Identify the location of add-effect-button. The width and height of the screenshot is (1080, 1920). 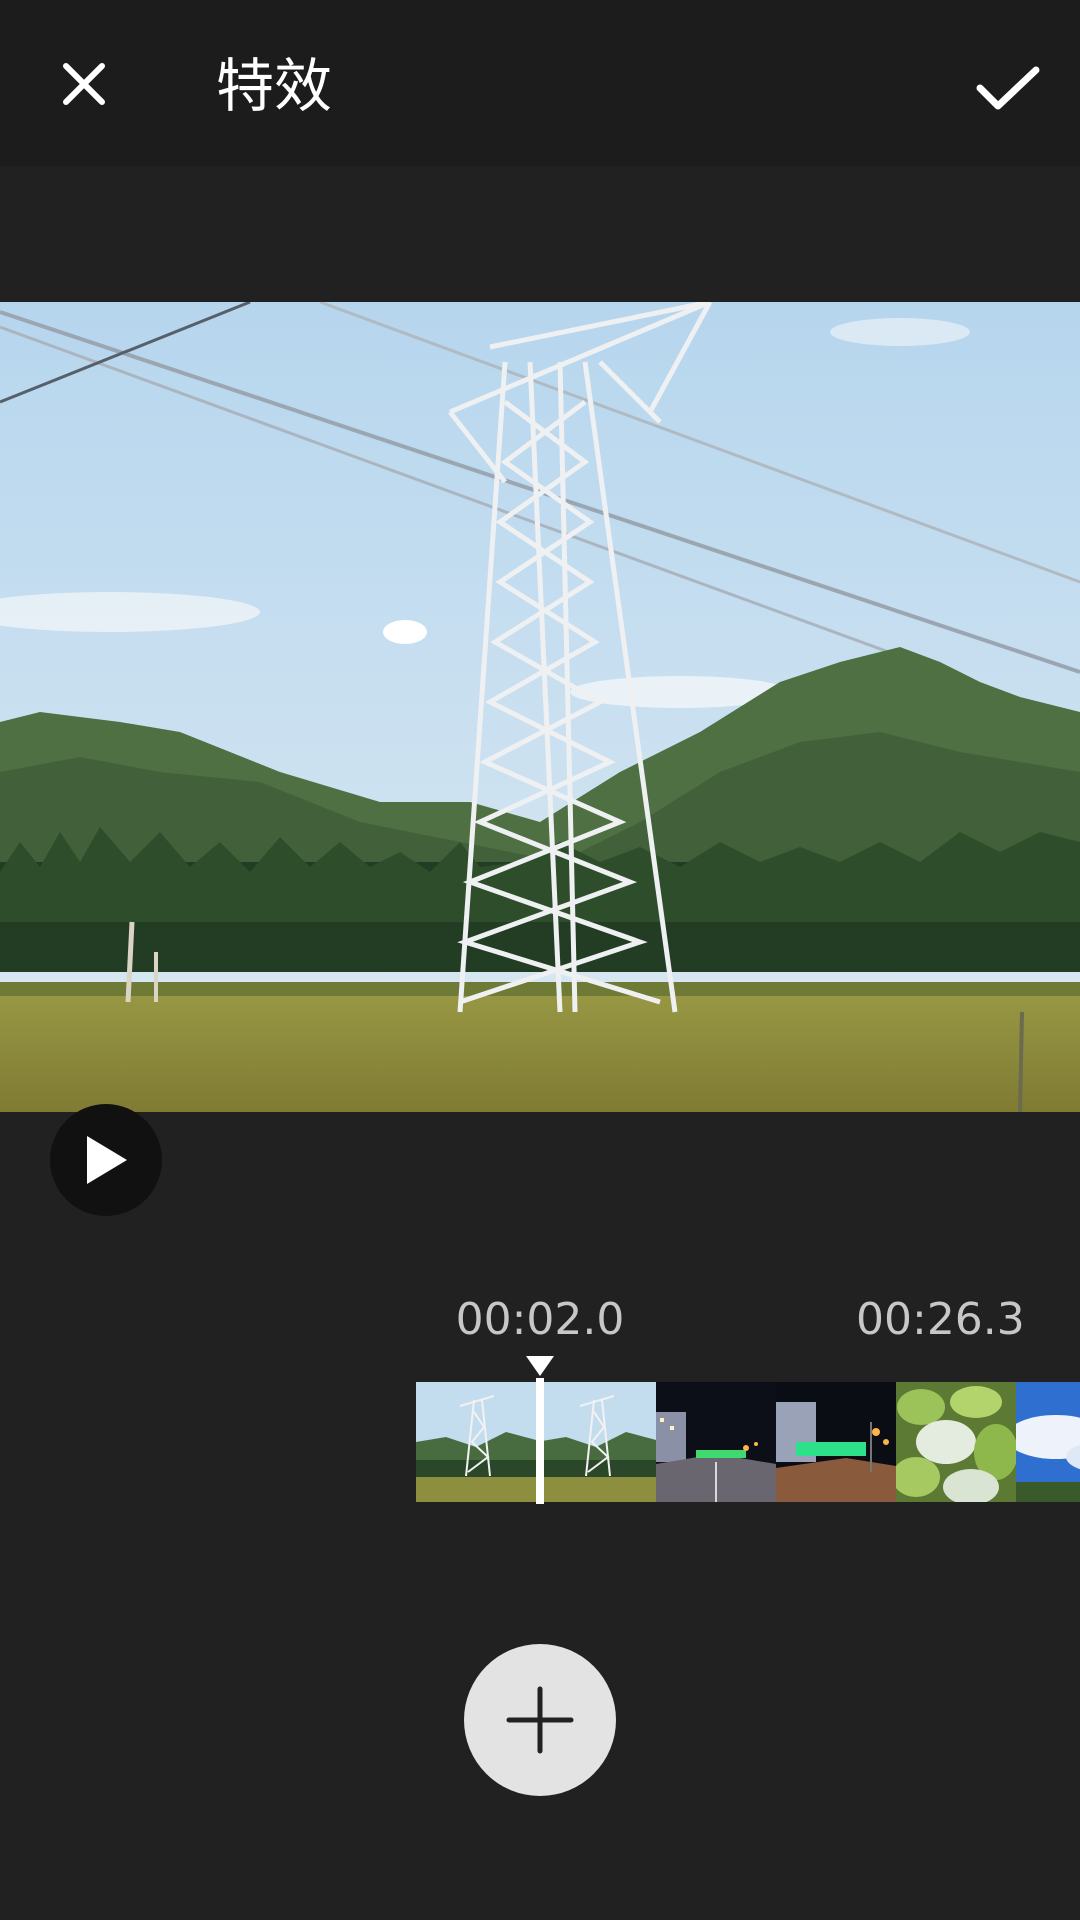
(540, 1720).